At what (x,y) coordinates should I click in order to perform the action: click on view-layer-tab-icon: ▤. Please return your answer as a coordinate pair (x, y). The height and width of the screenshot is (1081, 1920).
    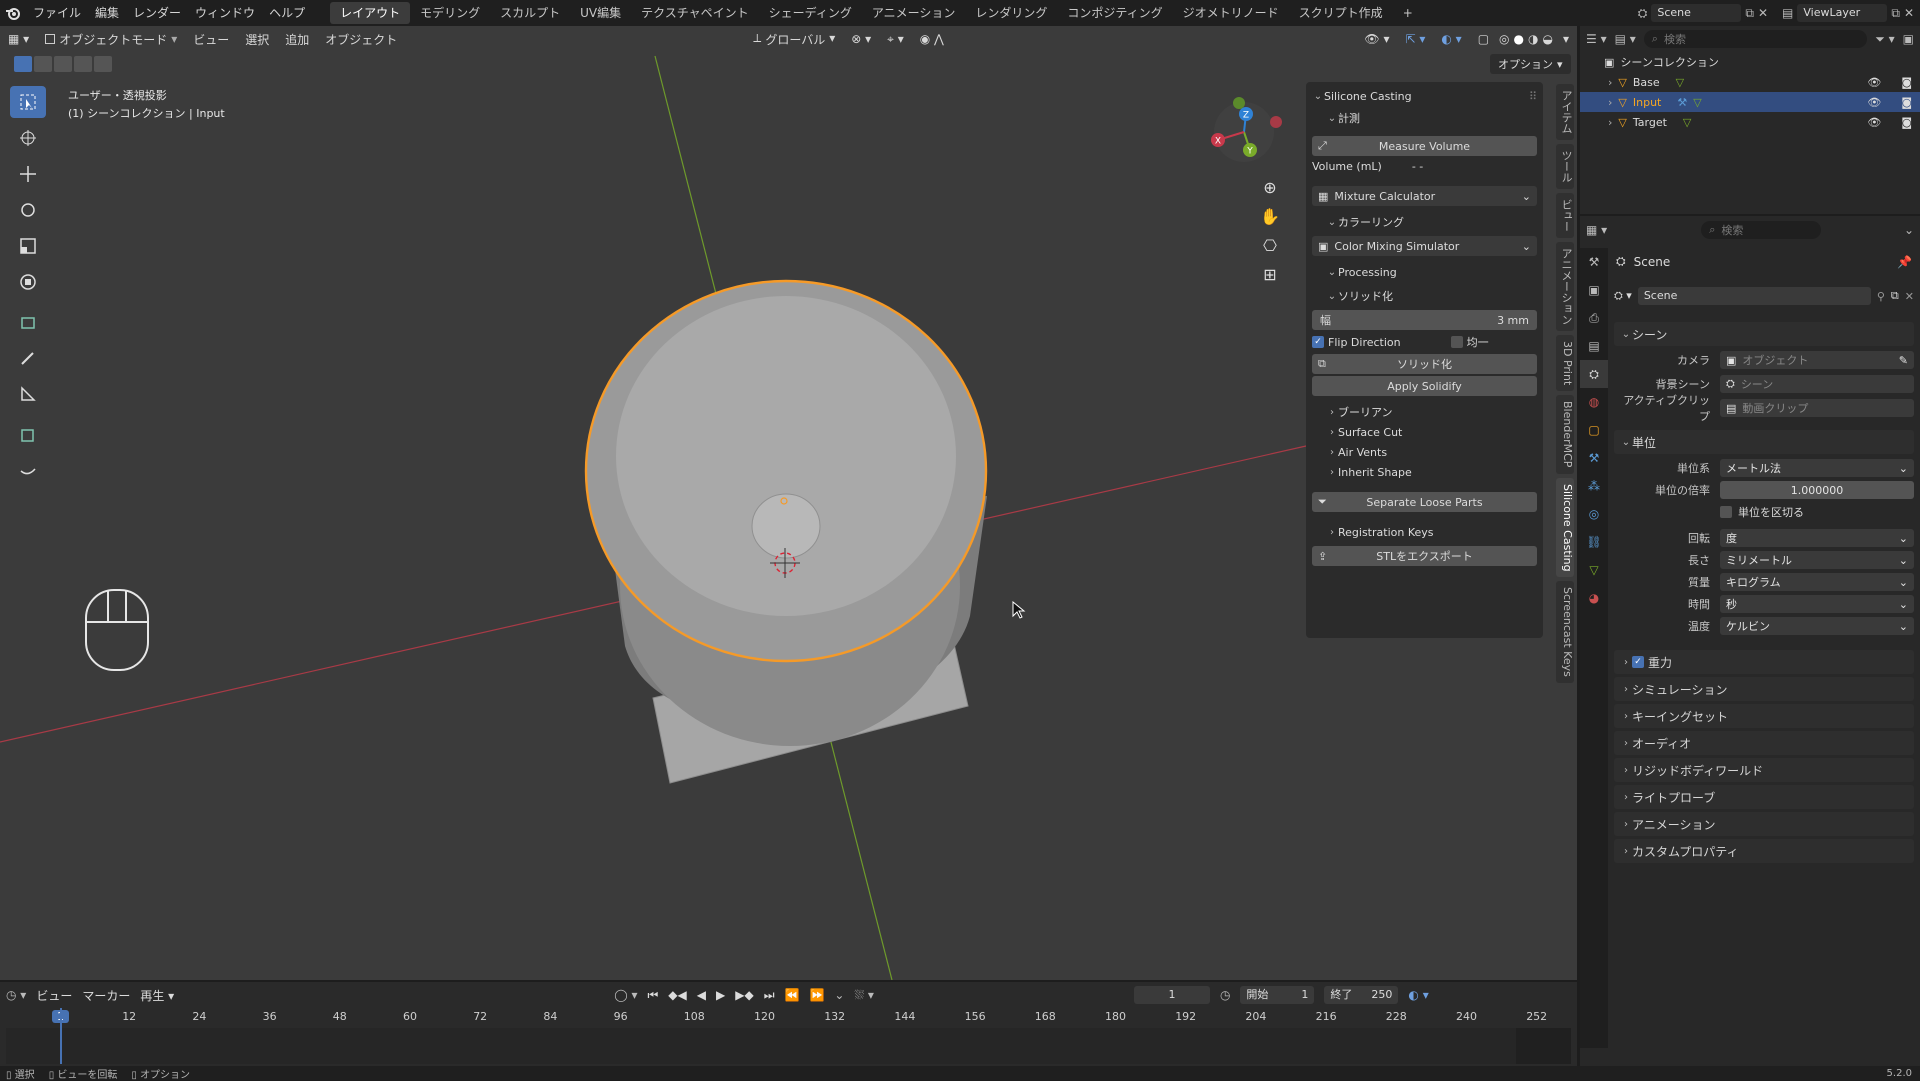
    Looking at the image, I should click on (1594, 346).